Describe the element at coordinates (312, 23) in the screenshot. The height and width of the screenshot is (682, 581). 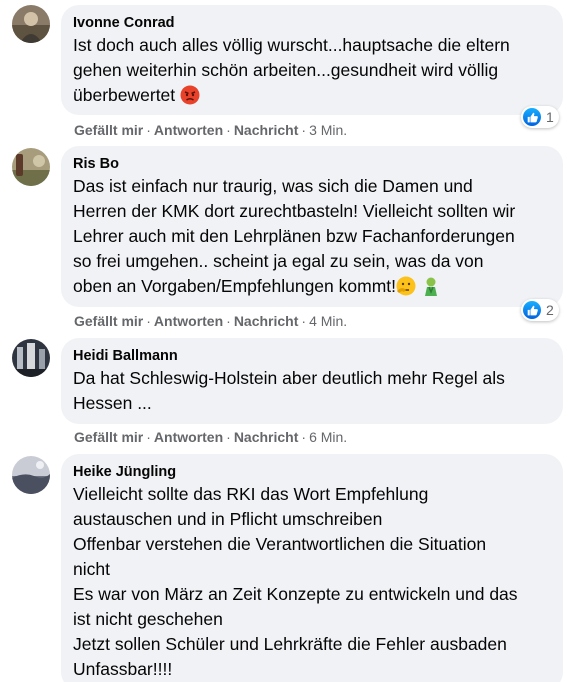
I see `comment-author: Ivonne Conrad` at that location.